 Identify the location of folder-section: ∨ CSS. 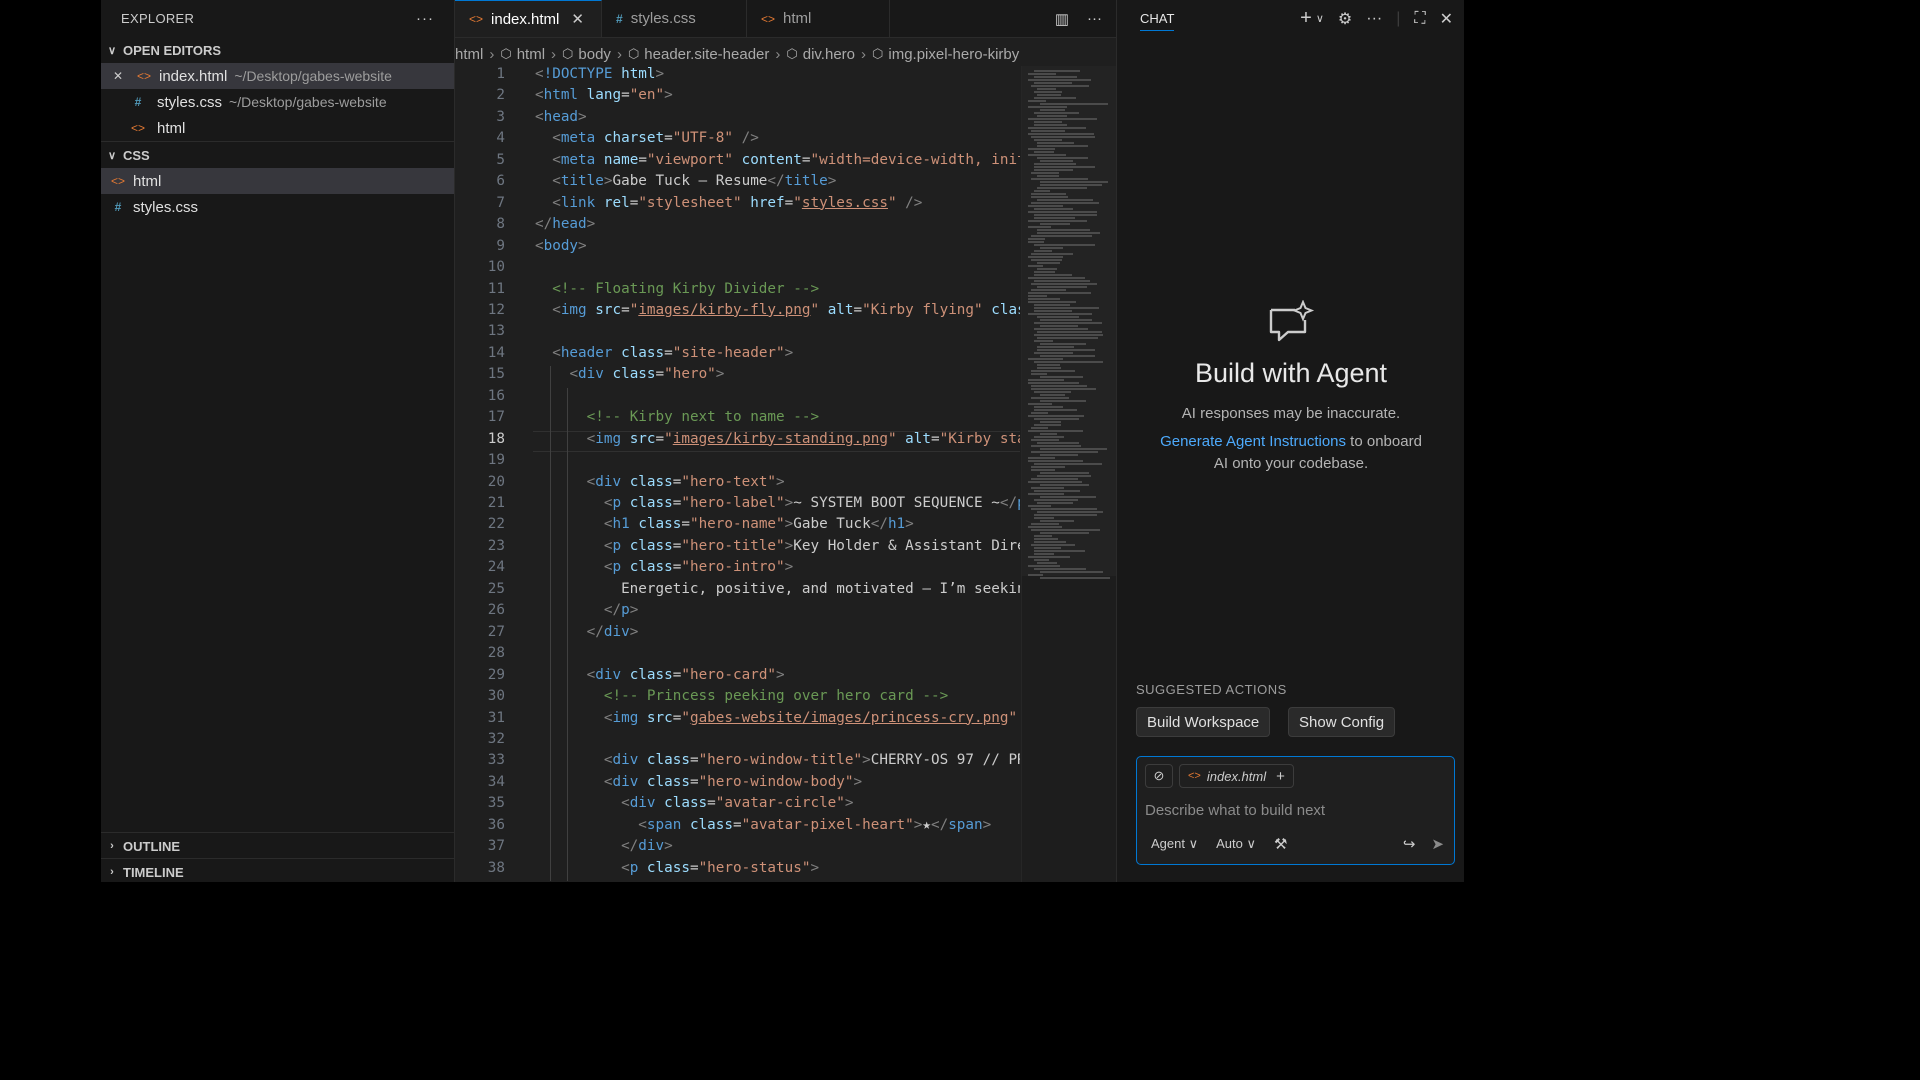
(277, 155).